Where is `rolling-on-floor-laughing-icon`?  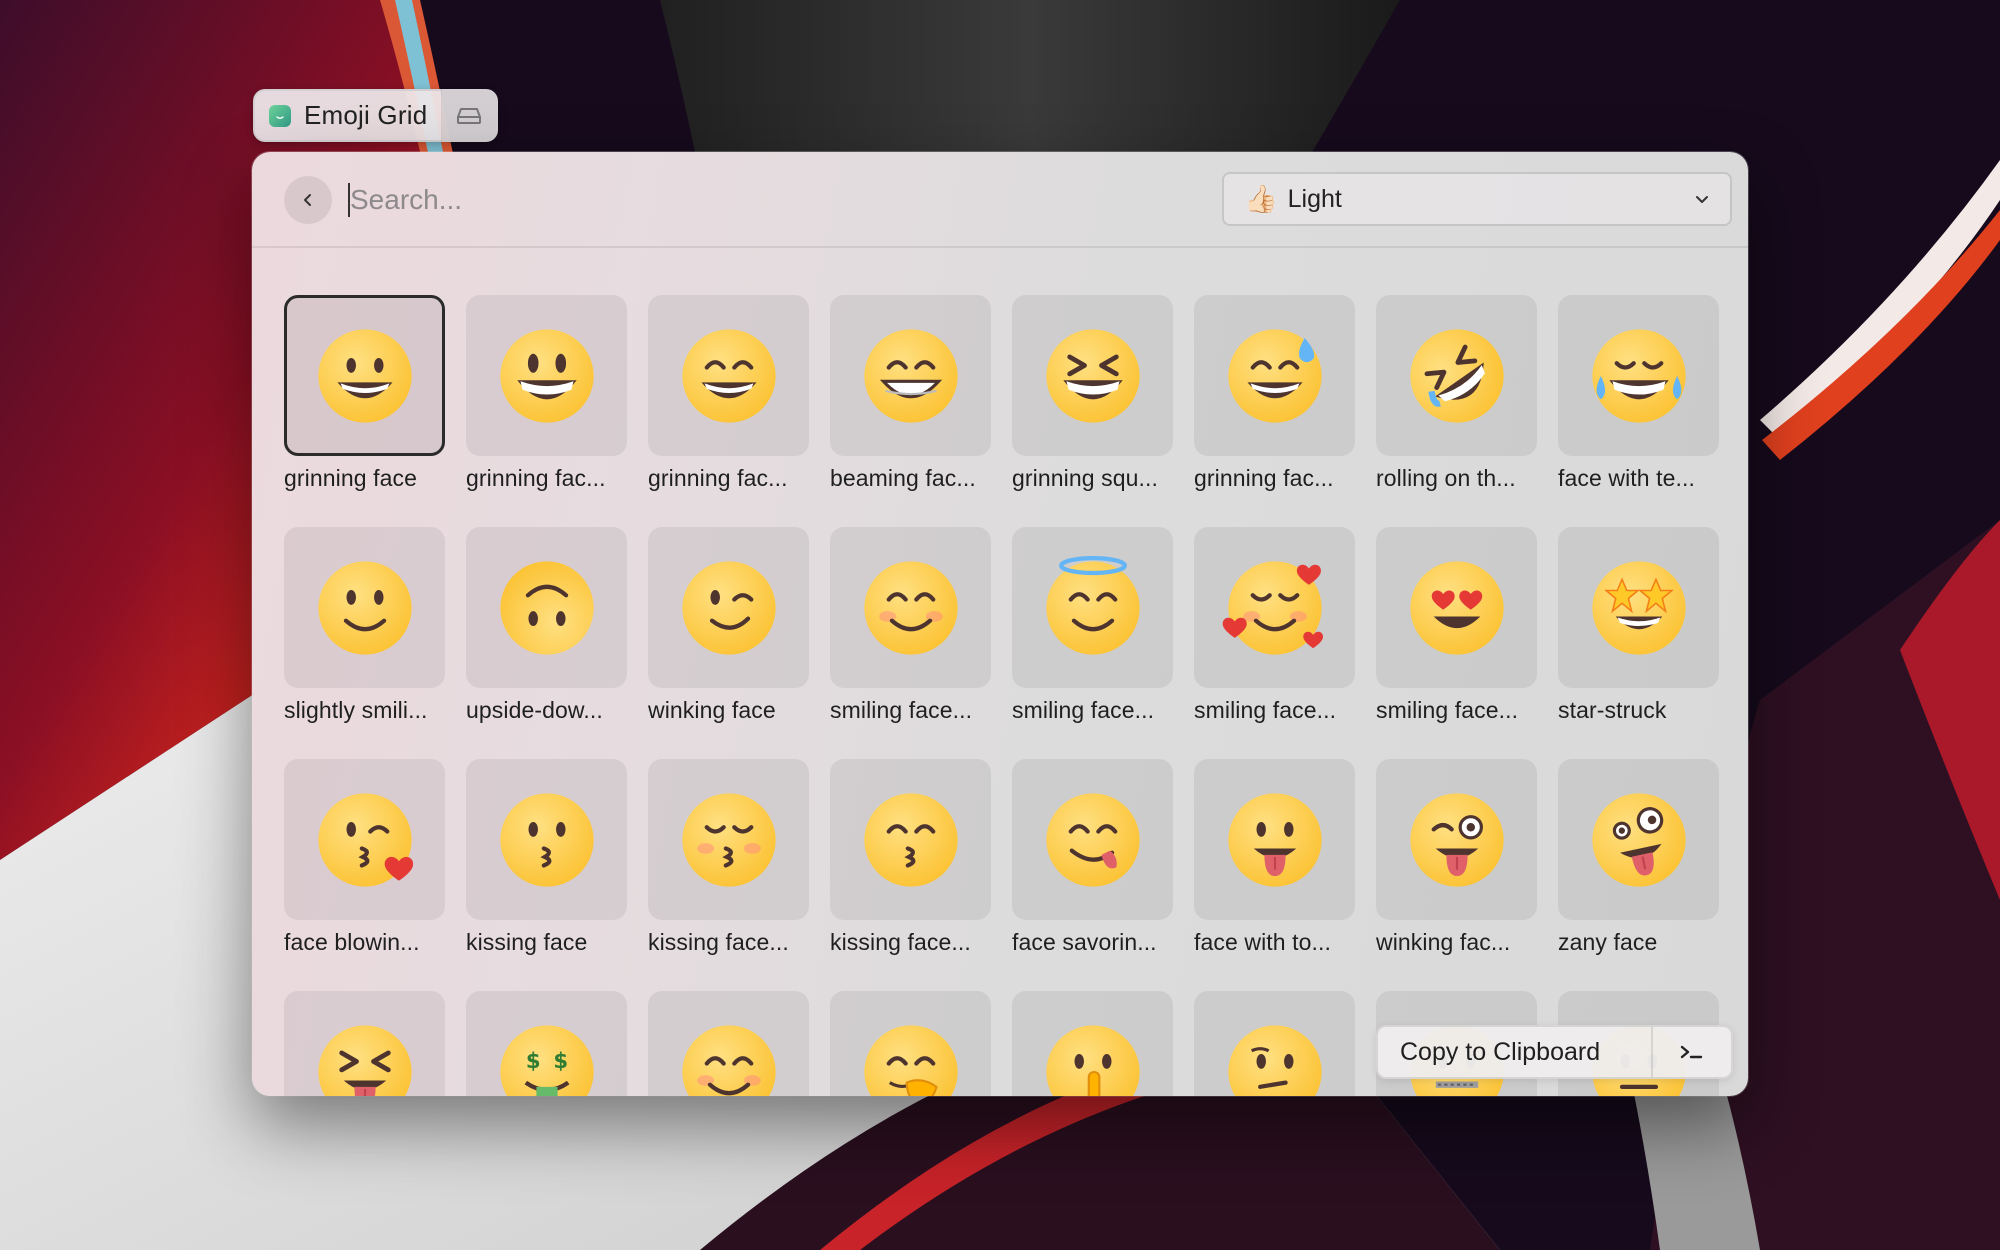 rolling-on-floor-laughing-icon is located at coordinates (1456, 375).